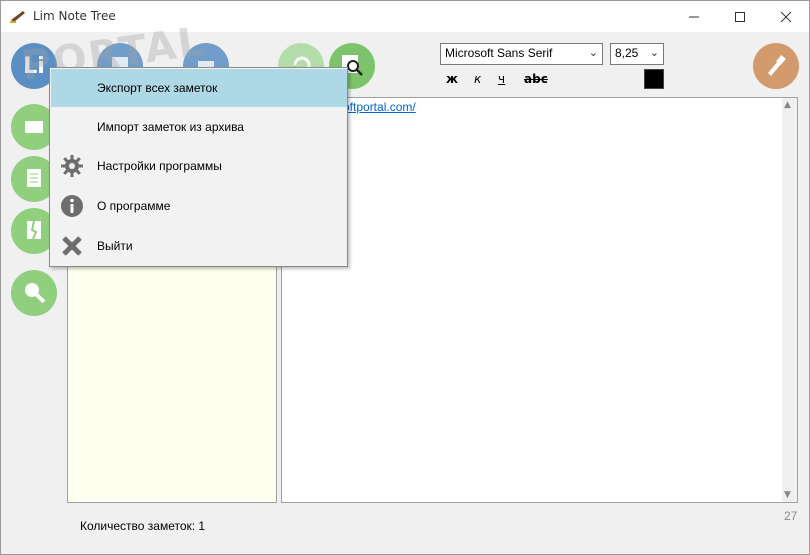 The width and height of the screenshot is (810, 555). Describe the element at coordinates (787, 105) in the screenshot. I see `scroll-up-arrow-icon: ▲` at that location.